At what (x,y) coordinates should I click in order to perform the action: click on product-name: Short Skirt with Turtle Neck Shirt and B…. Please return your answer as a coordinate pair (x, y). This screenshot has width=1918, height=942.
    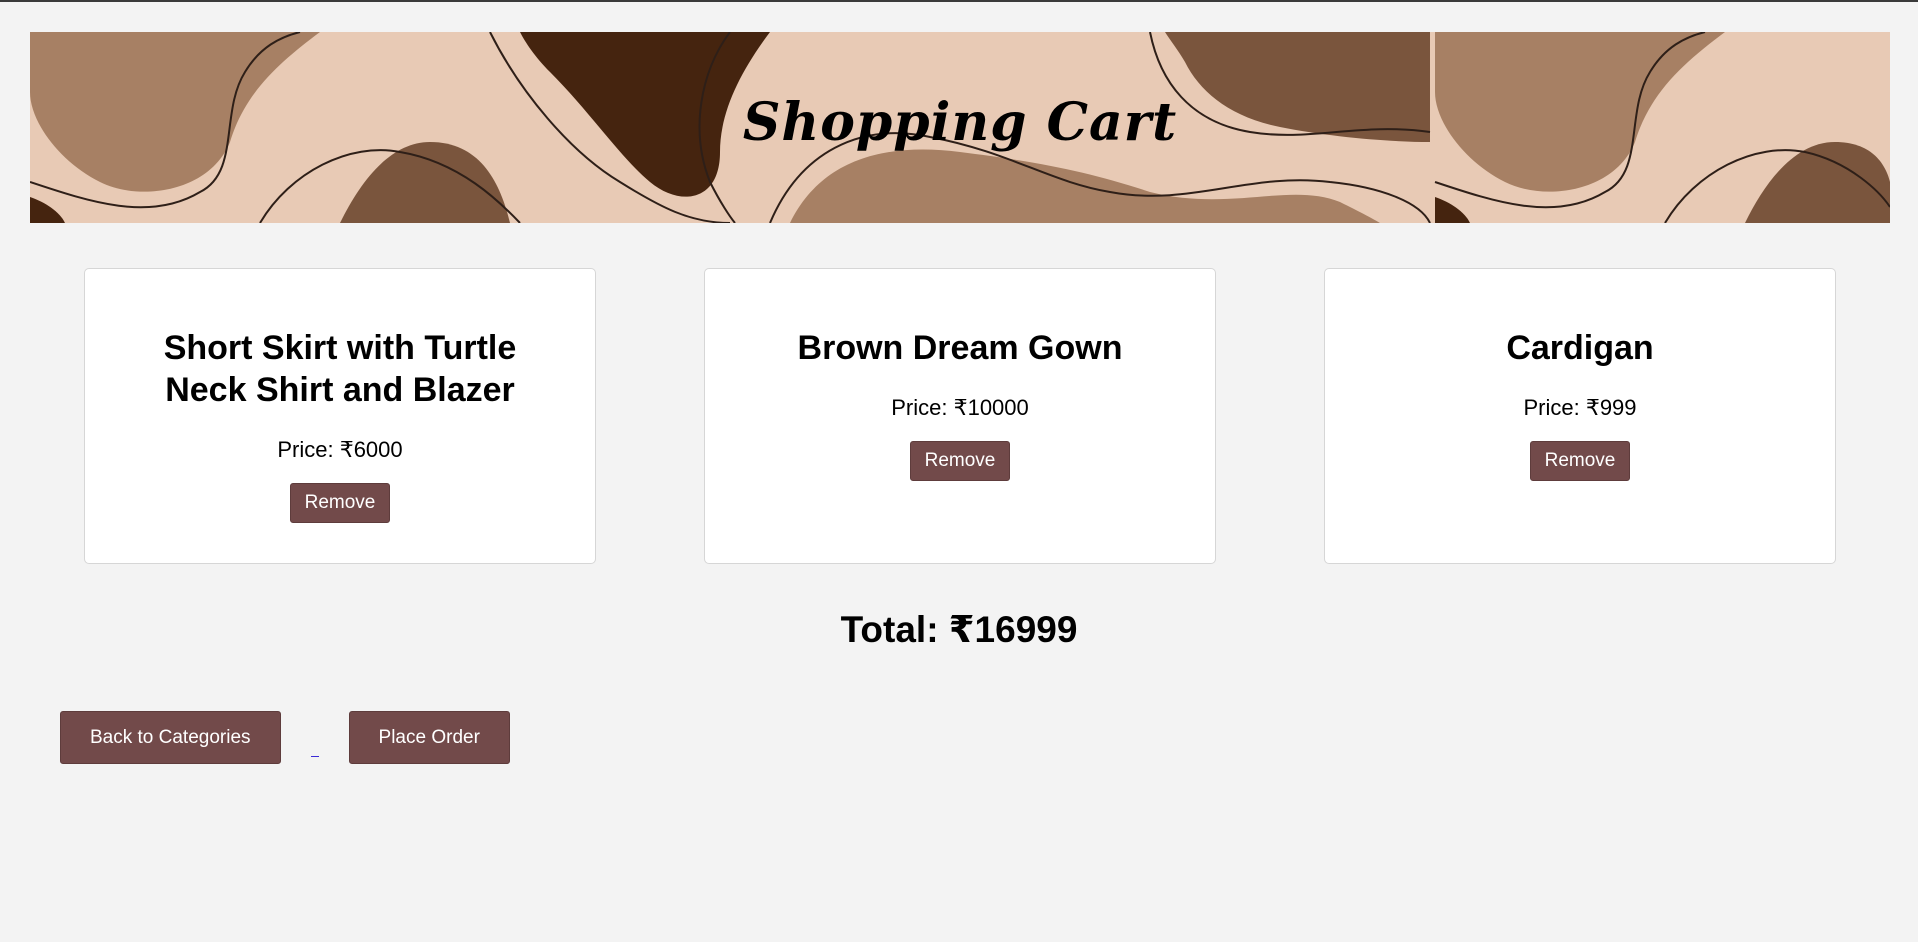
    Looking at the image, I should click on (340, 369).